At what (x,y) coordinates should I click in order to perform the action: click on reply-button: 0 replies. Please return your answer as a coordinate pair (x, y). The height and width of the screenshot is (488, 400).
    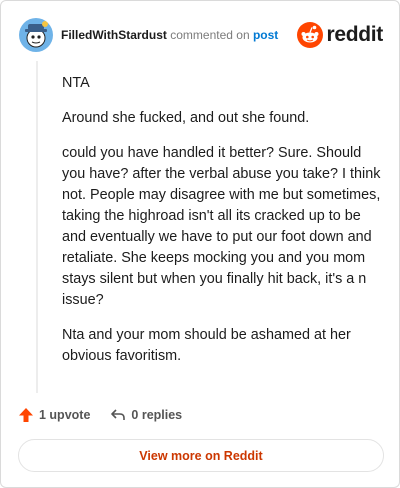
    Looking at the image, I should click on (146, 415).